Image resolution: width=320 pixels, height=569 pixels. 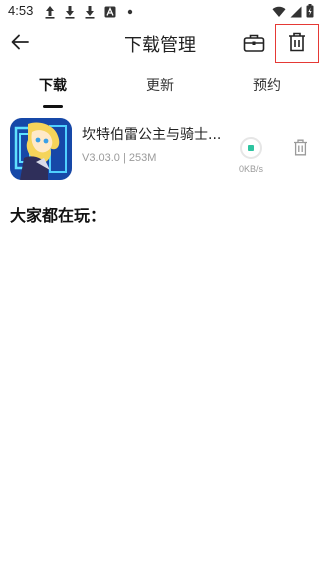 I want to click on font-icon, so click(x=110, y=12).